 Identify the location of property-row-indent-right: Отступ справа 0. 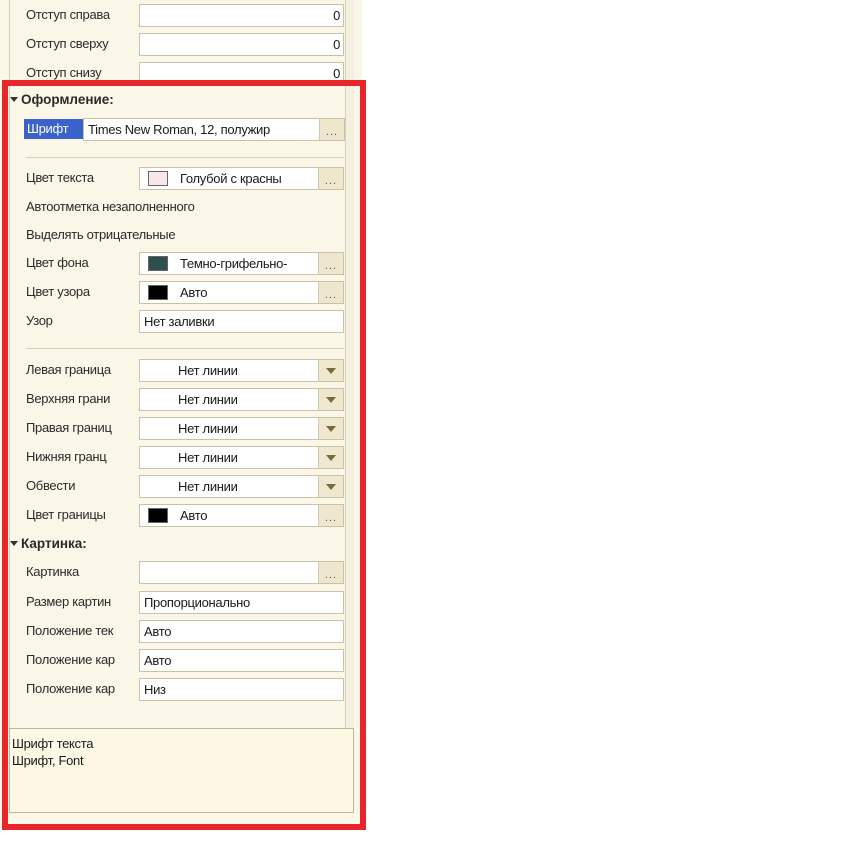
(172, 15).